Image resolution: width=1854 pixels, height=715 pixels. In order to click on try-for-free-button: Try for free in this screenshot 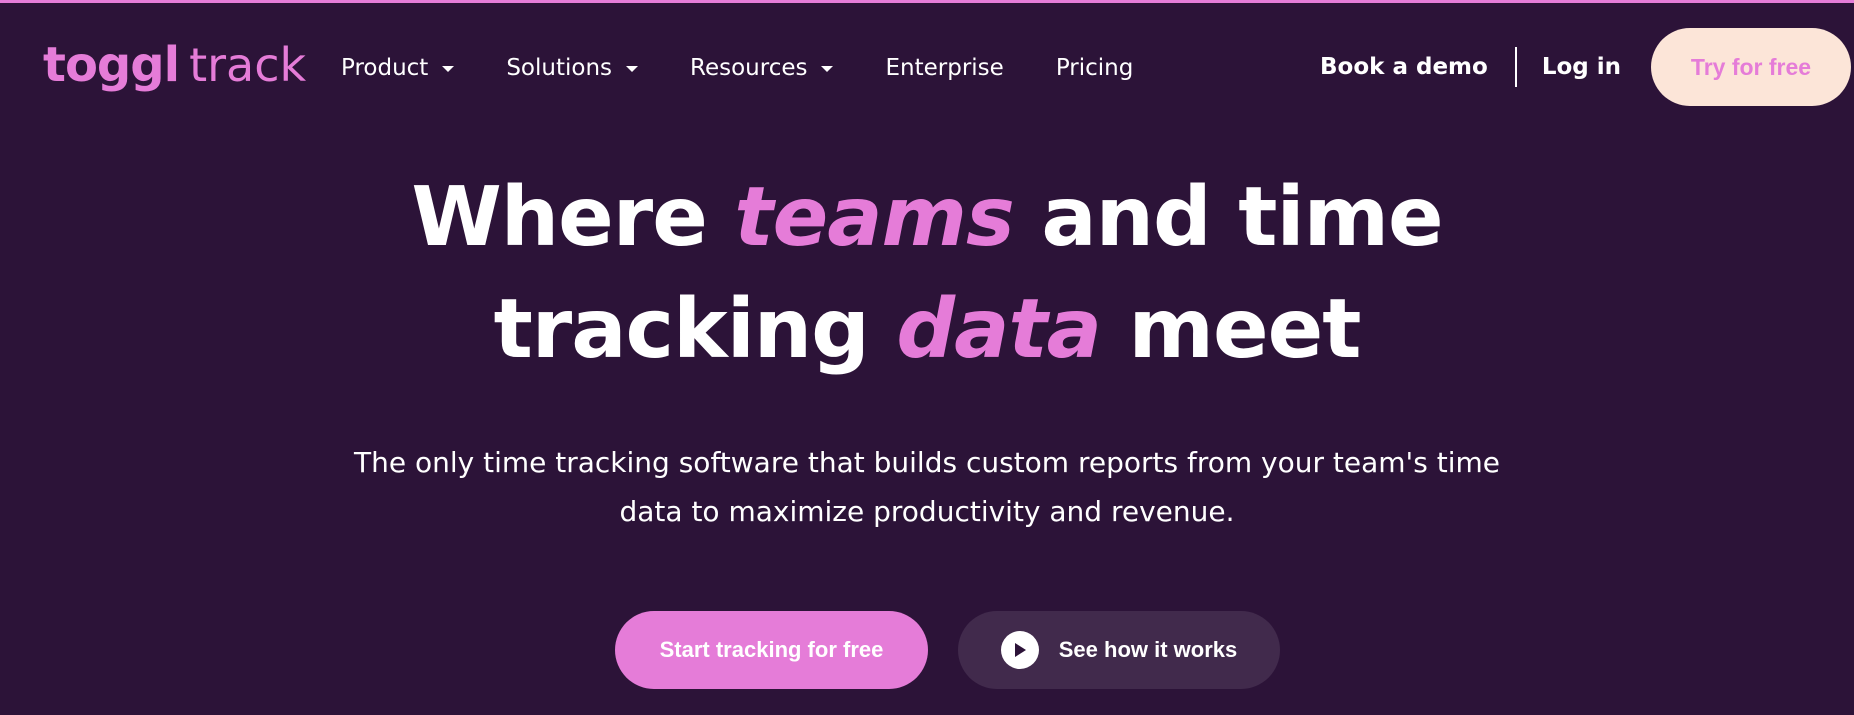, I will do `click(1751, 67)`.